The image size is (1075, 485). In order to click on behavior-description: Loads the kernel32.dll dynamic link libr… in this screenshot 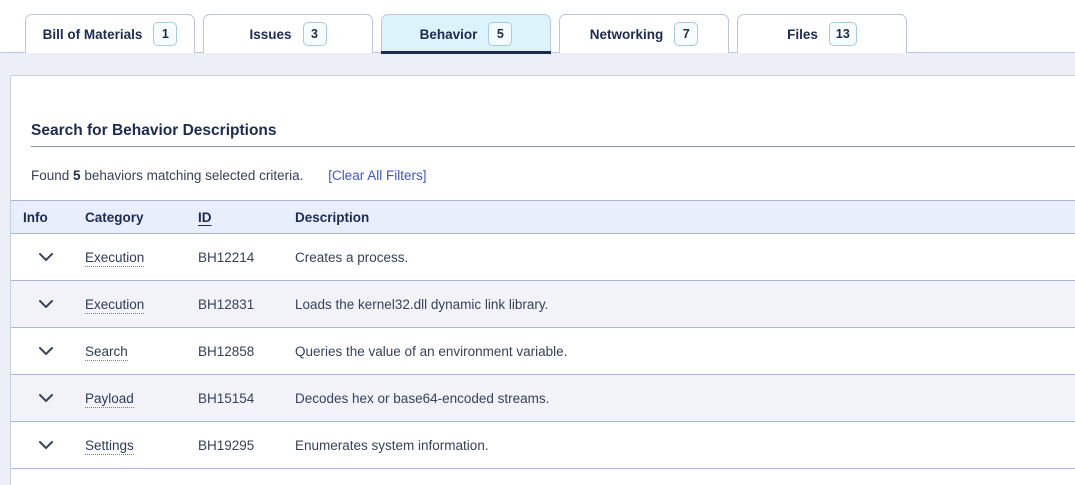, I will do `click(681, 304)`.